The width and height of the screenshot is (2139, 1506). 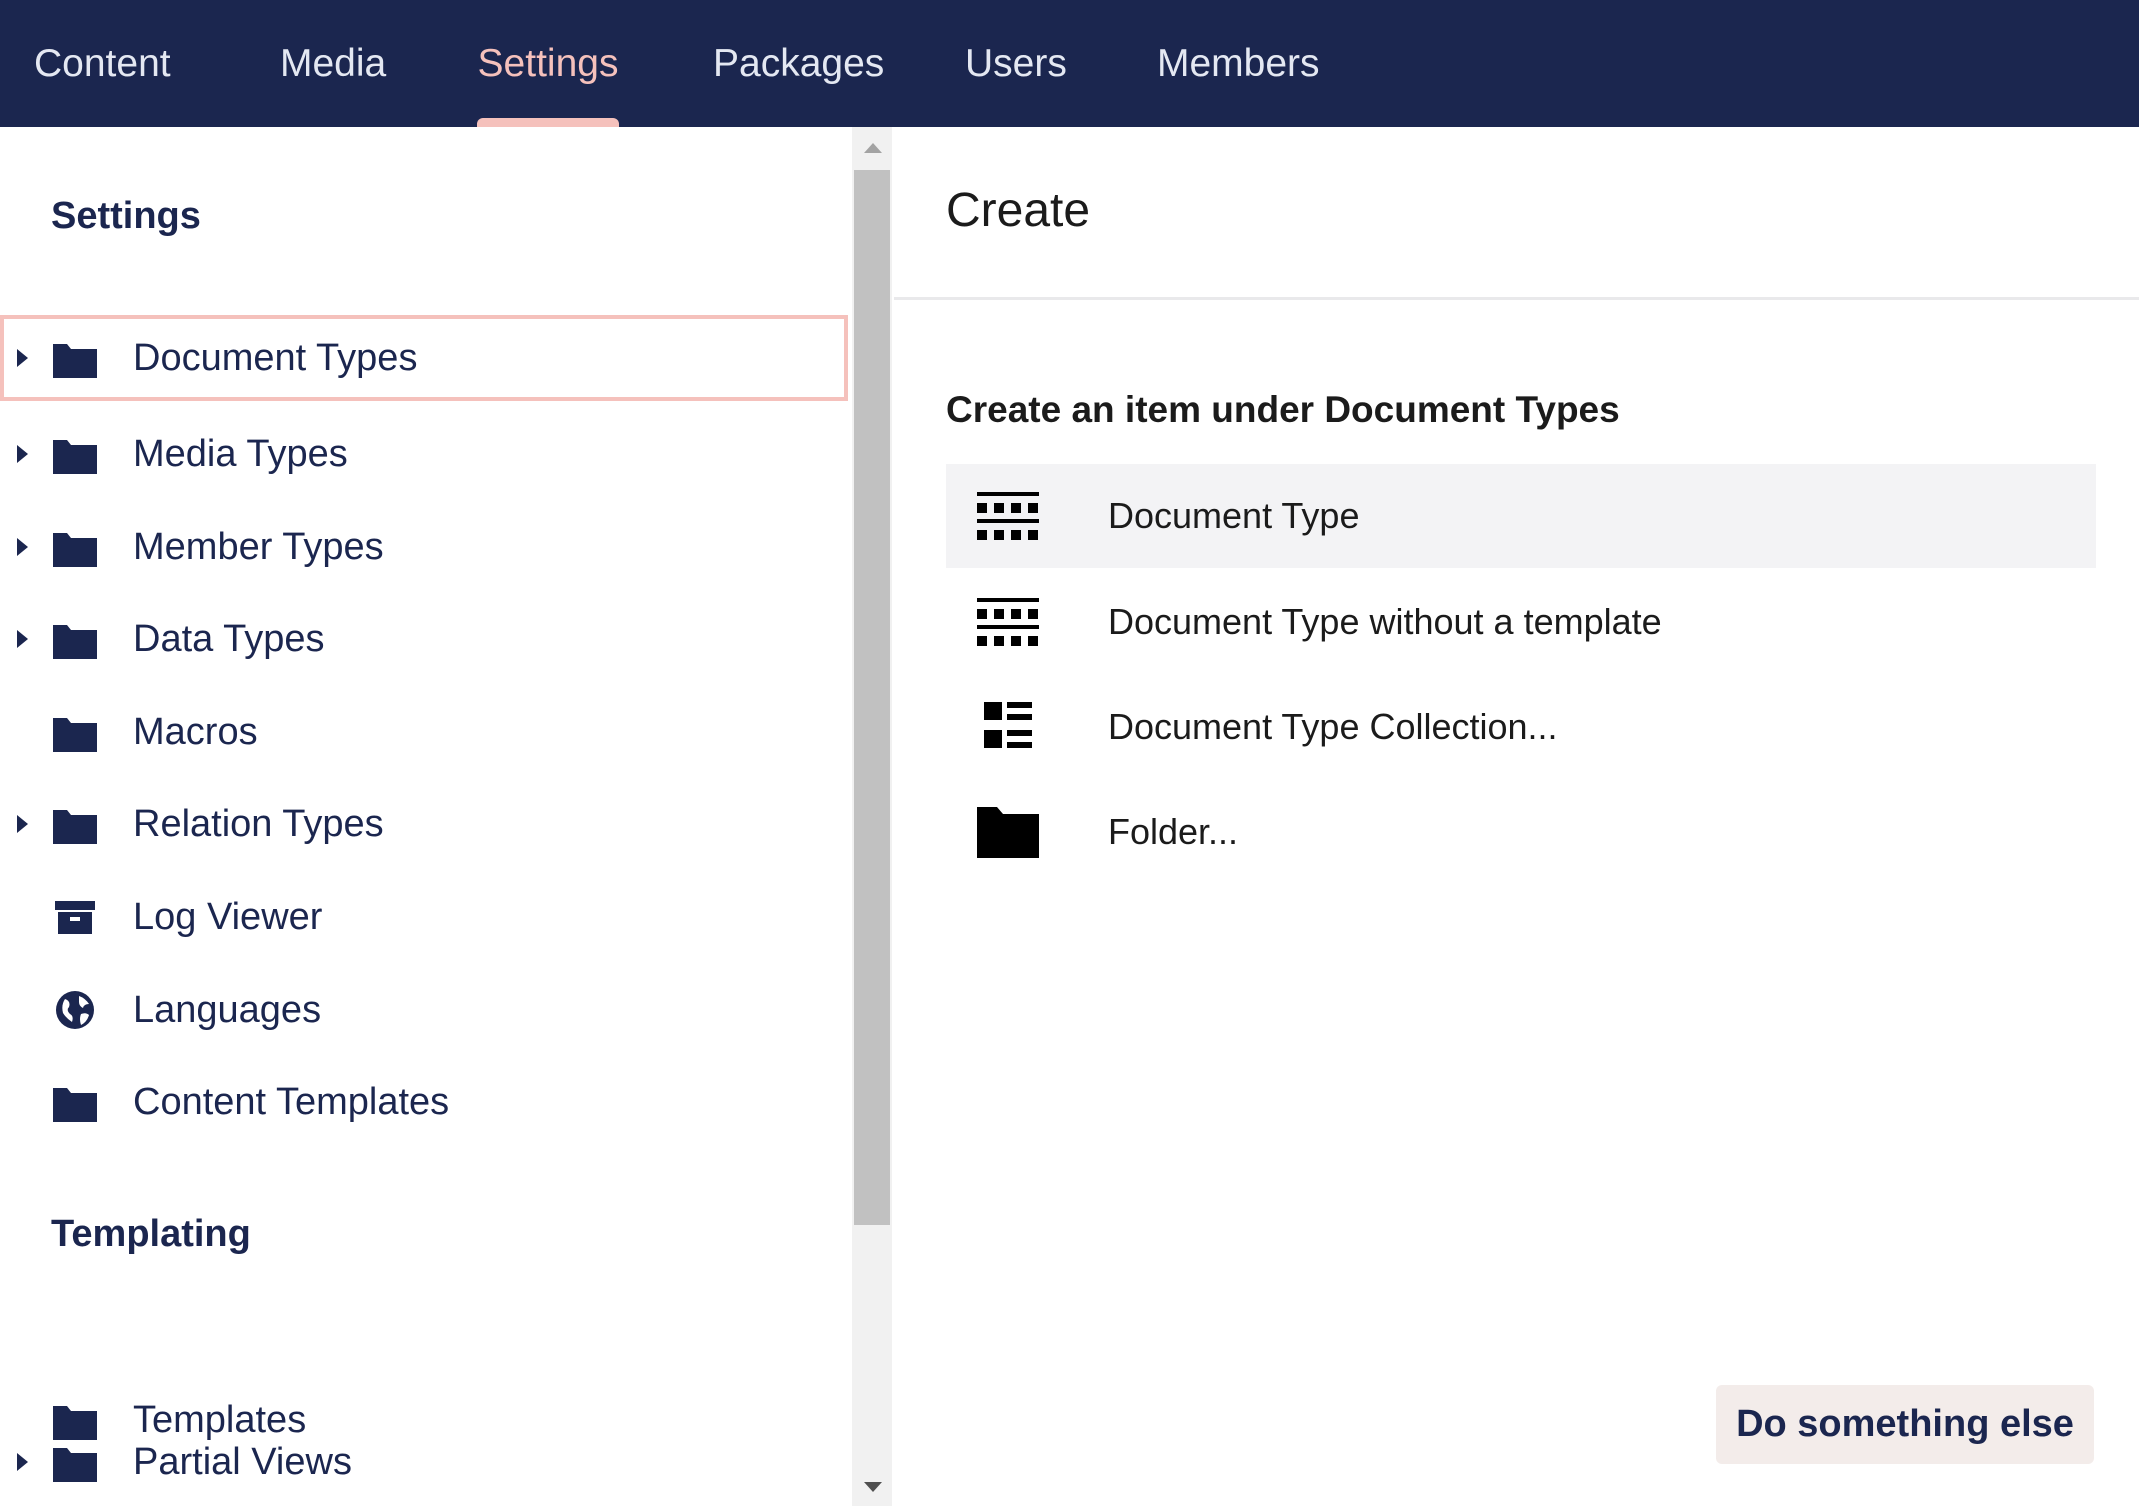 I want to click on do-something-else-button: Do something else, so click(x=1905, y=1424).